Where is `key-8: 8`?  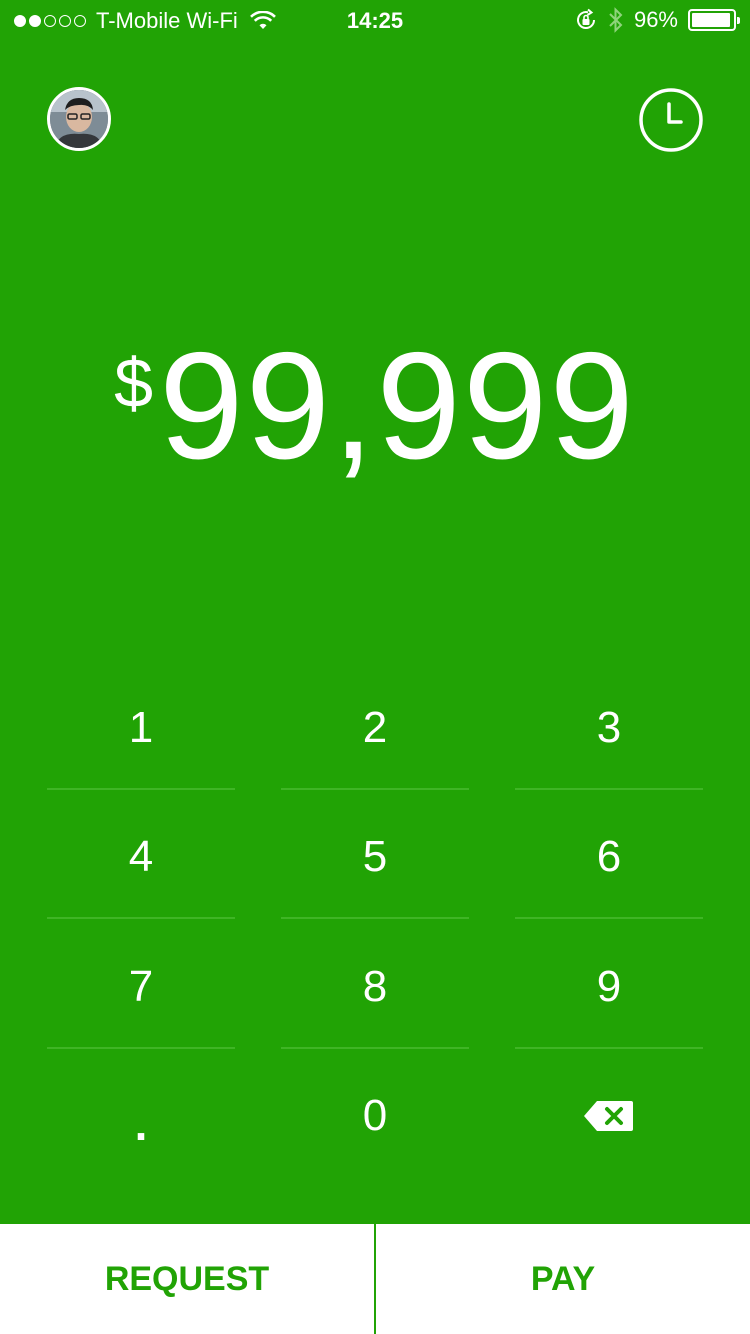
key-8: 8 is located at coordinates (375, 984).